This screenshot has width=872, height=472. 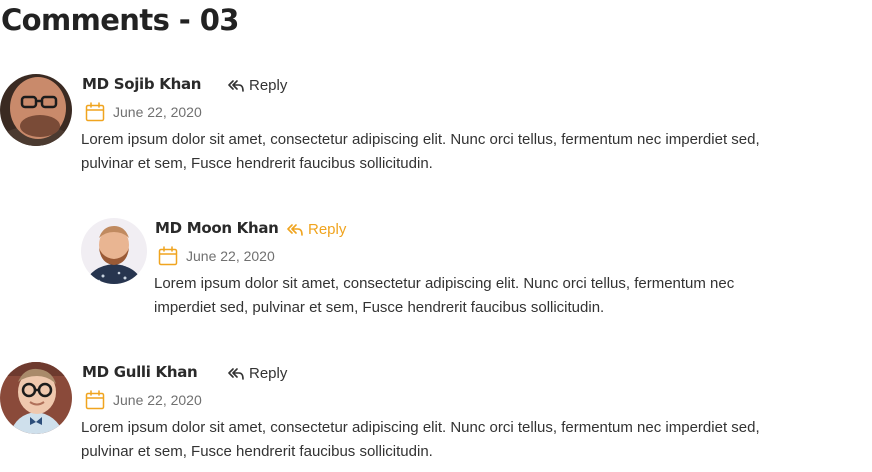 What do you see at coordinates (217, 228) in the screenshot?
I see `comment-author: MD Moon Khan` at bounding box center [217, 228].